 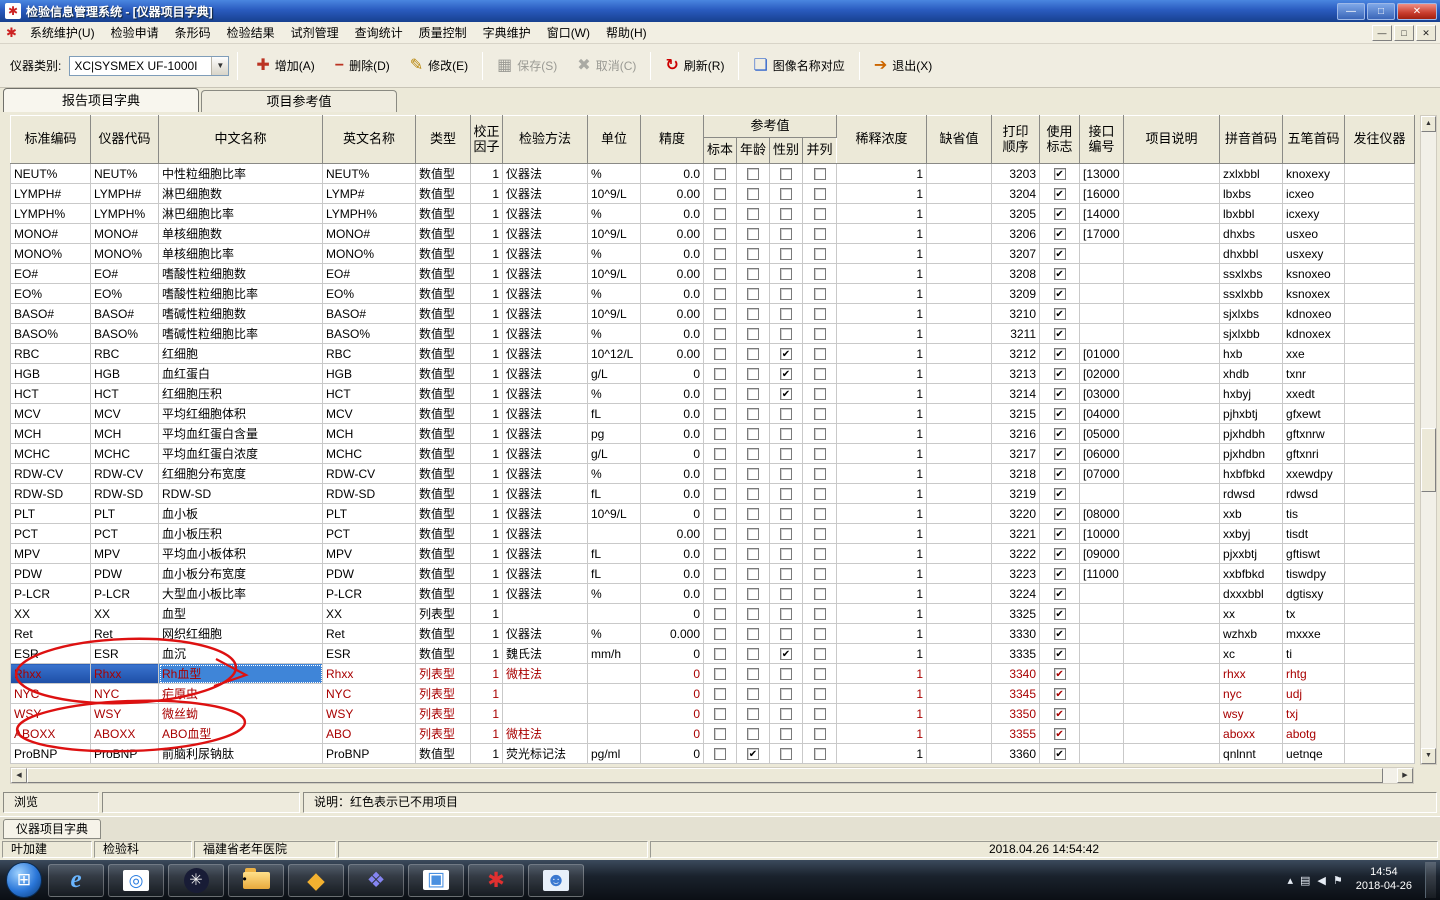 I want to click on cell-en-name: XX, so click(x=369, y=613).